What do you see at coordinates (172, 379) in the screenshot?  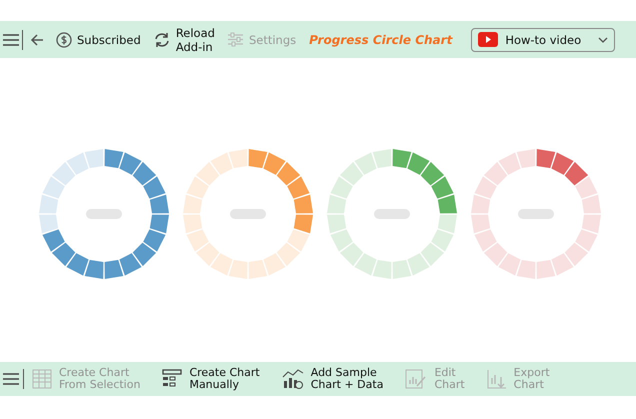 I see `form-icon` at bounding box center [172, 379].